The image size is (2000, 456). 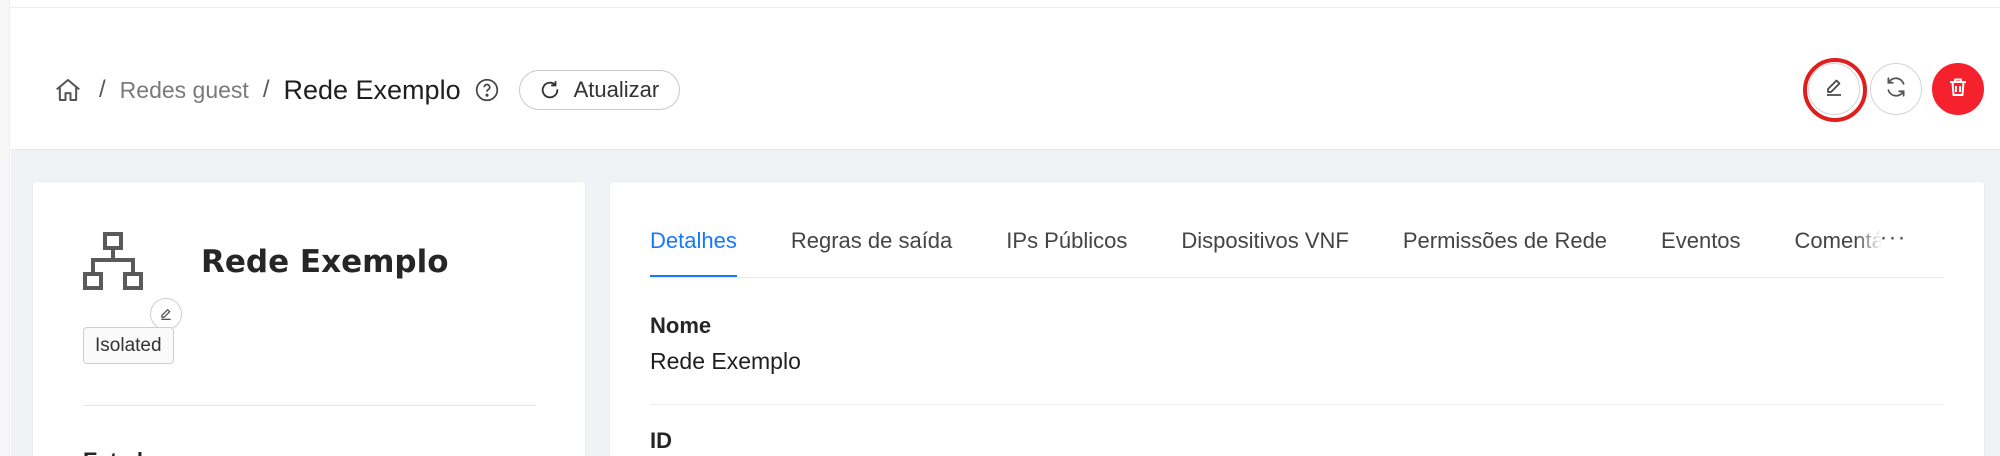 What do you see at coordinates (1297, 277) in the screenshot?
I see `tabs-divider` at bounding box center [1297, 277].